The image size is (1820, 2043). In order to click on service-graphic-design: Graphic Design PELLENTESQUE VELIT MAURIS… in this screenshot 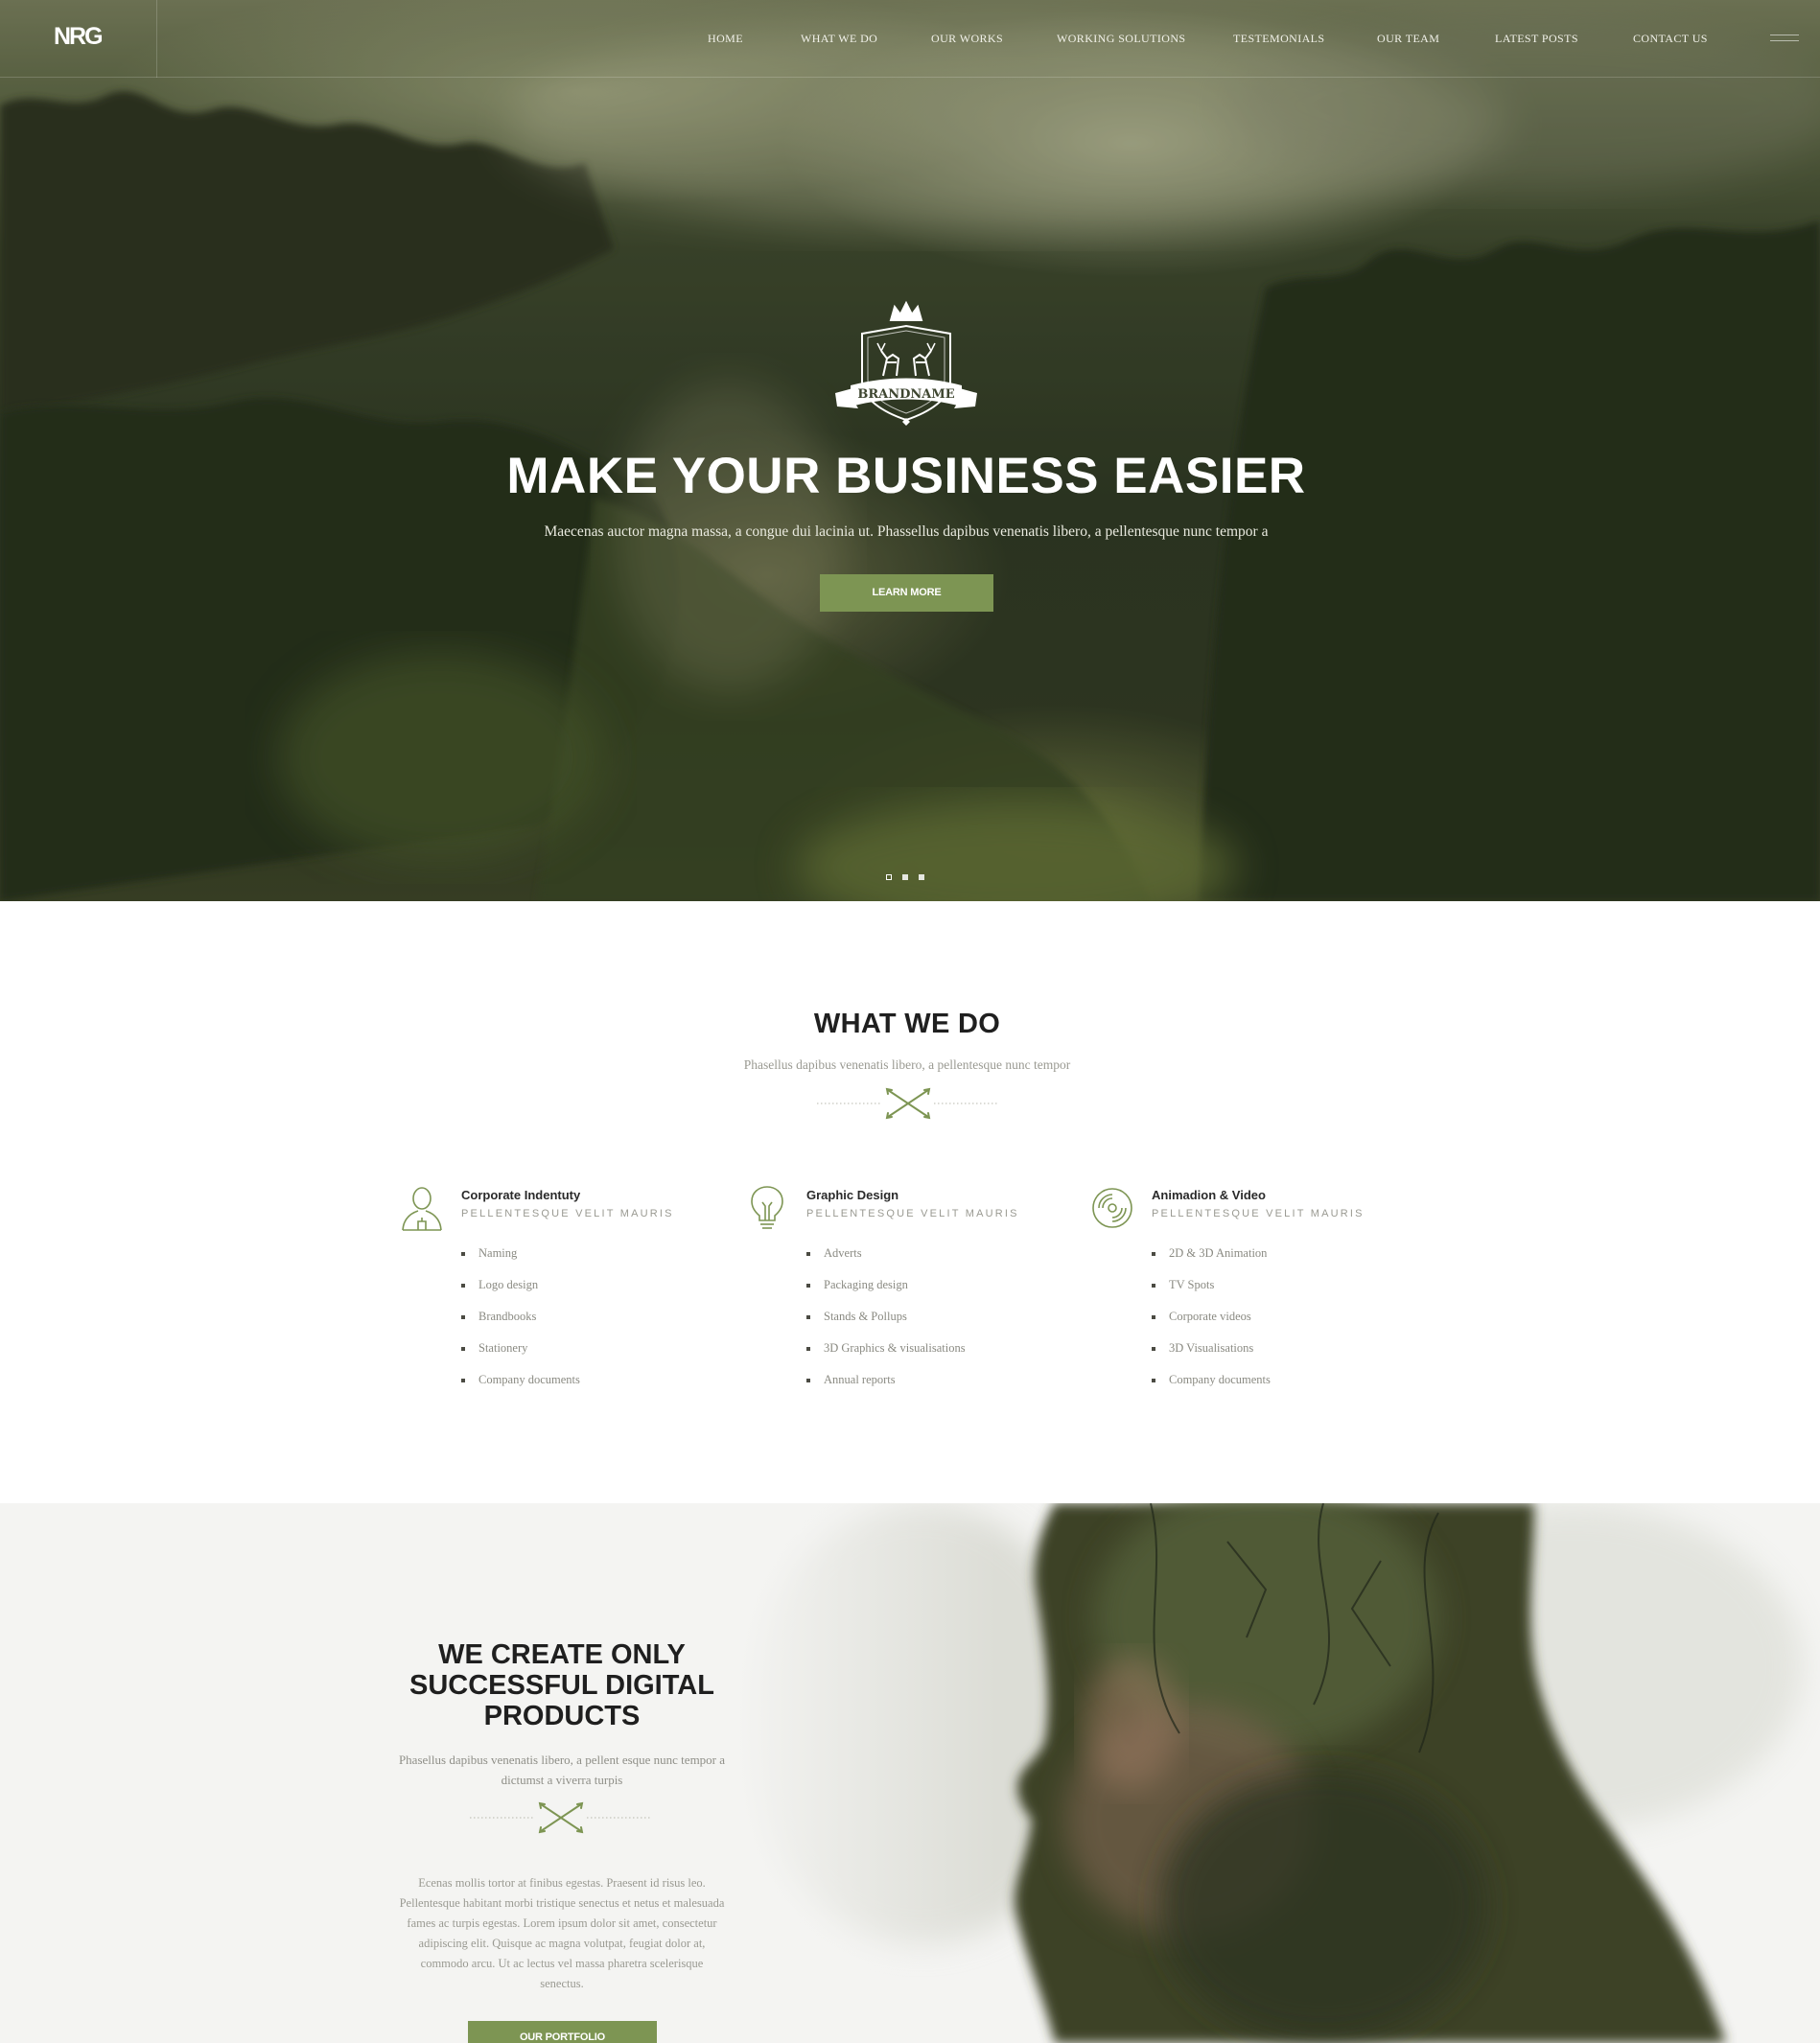, I will do `click(899, 1305)`.